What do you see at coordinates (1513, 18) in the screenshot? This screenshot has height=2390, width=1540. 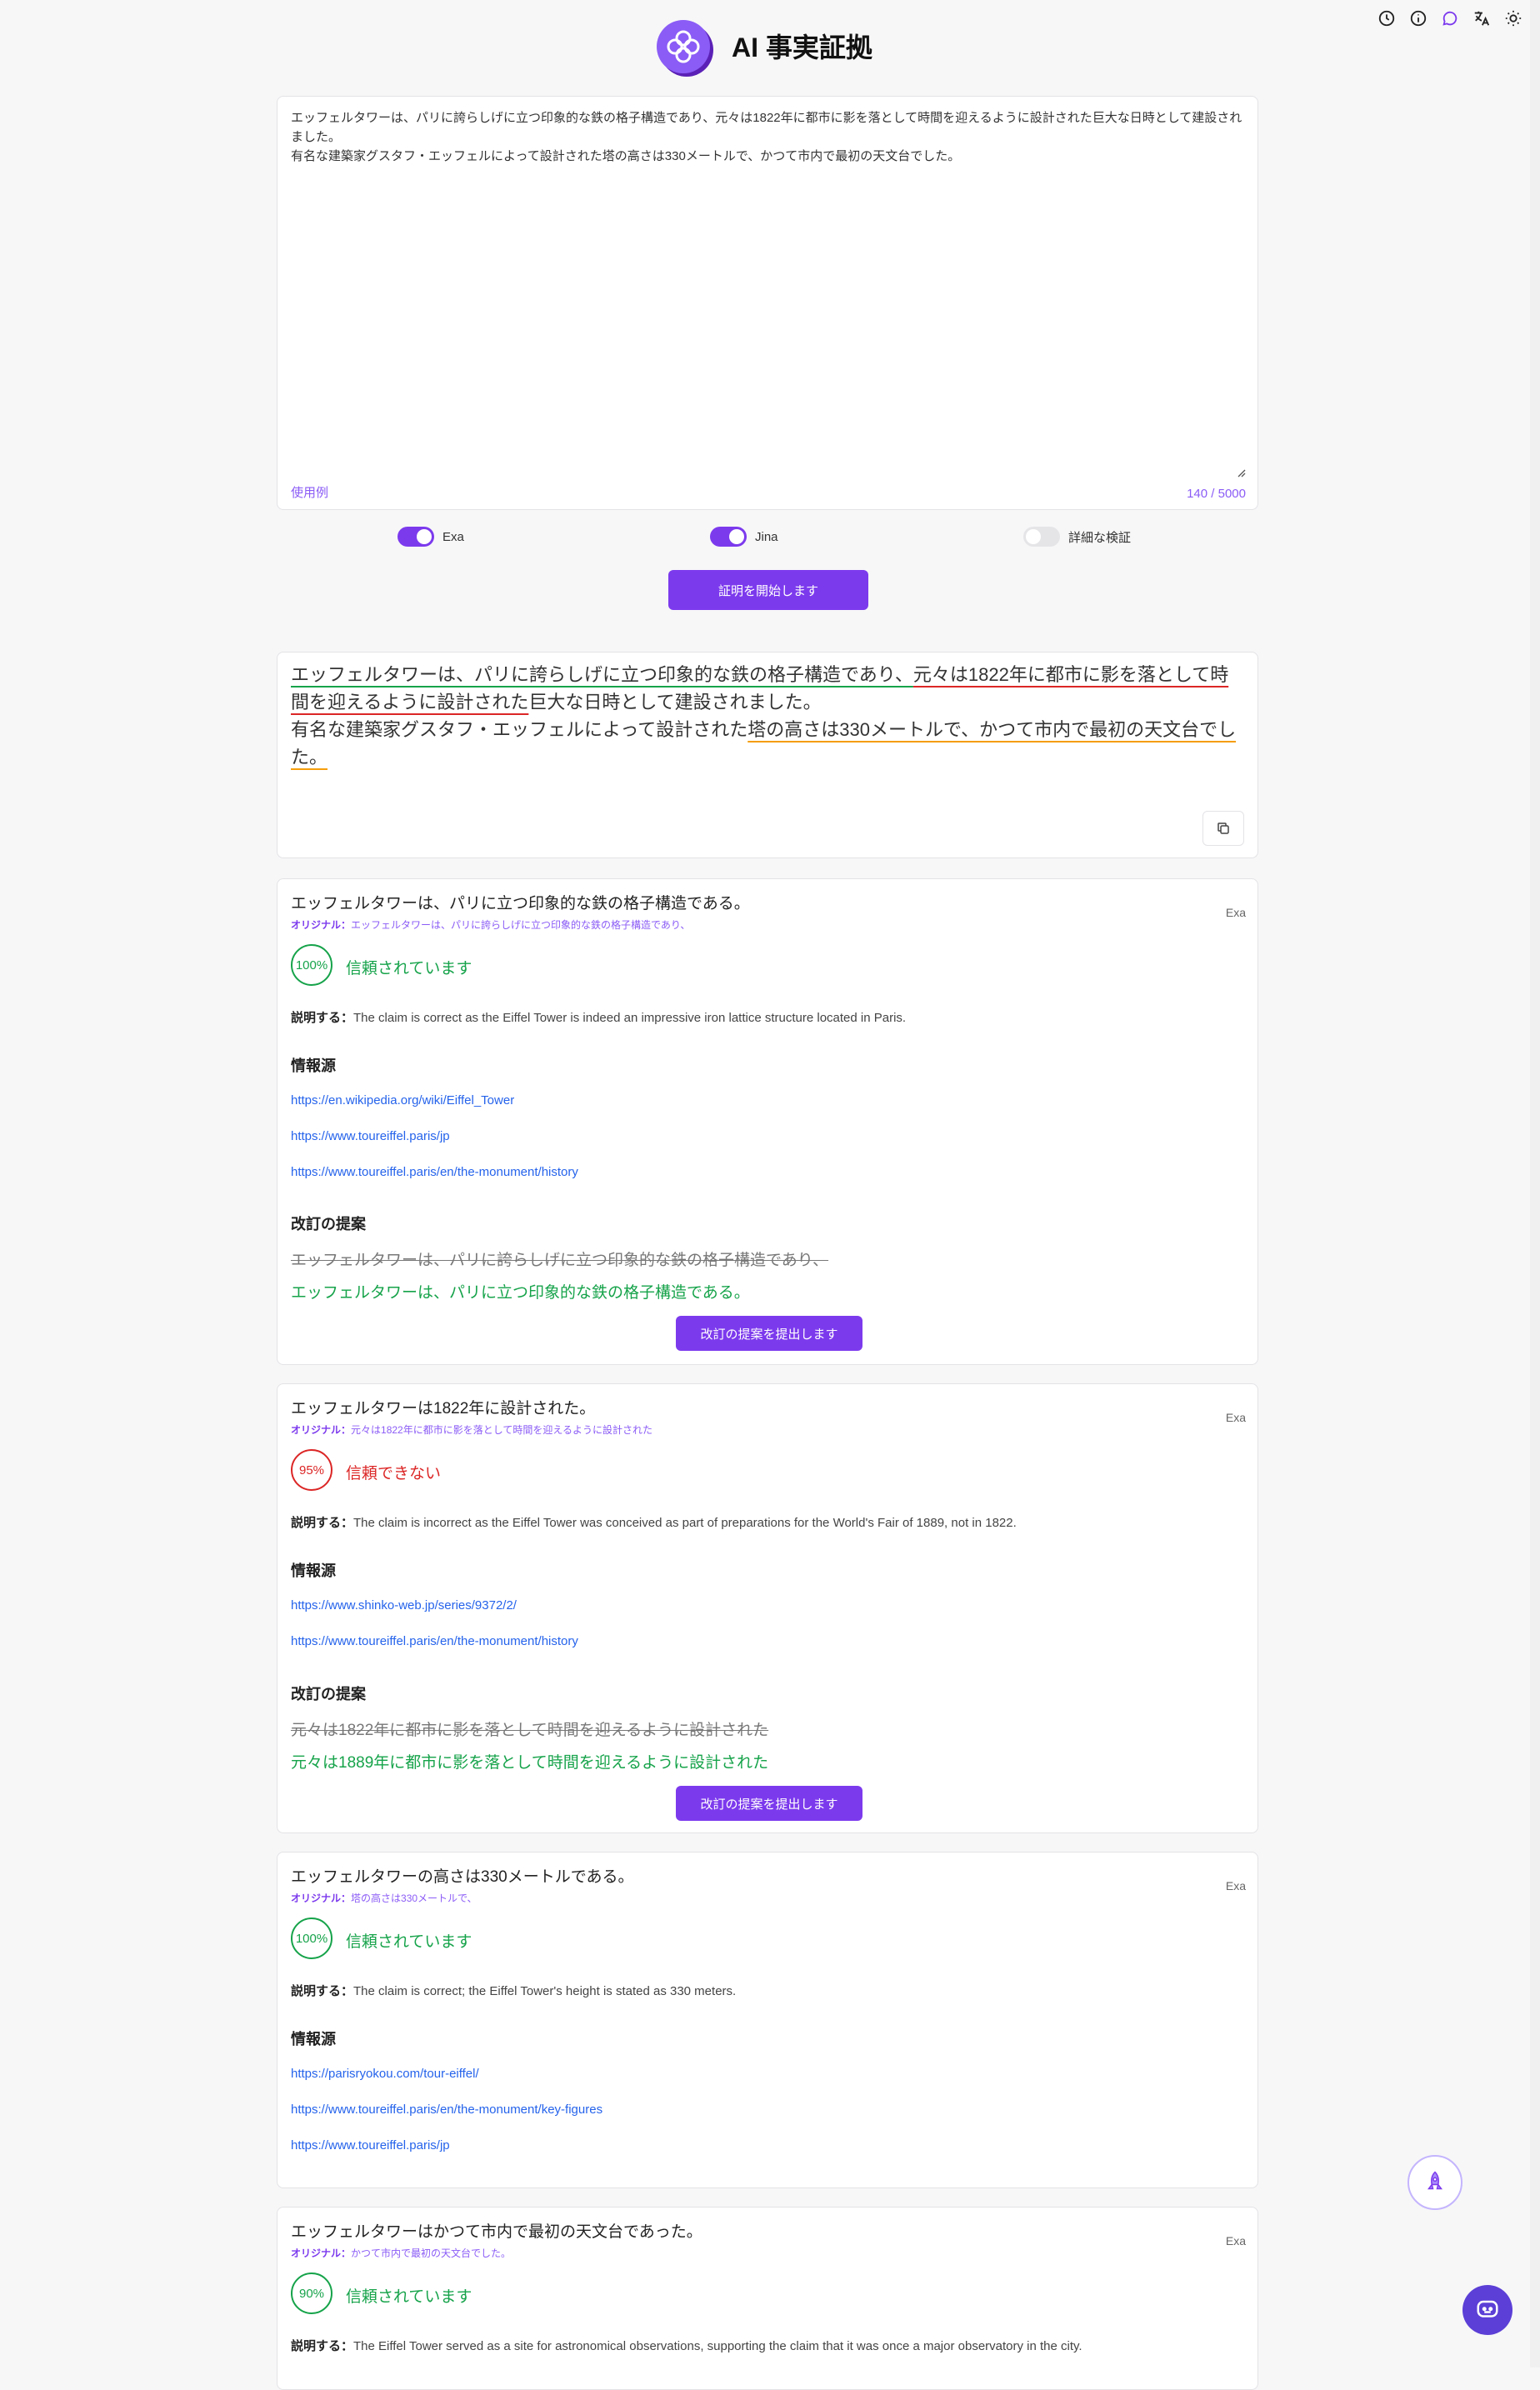 I see `theme-sun-icon` at bounding box center [1513, 18].